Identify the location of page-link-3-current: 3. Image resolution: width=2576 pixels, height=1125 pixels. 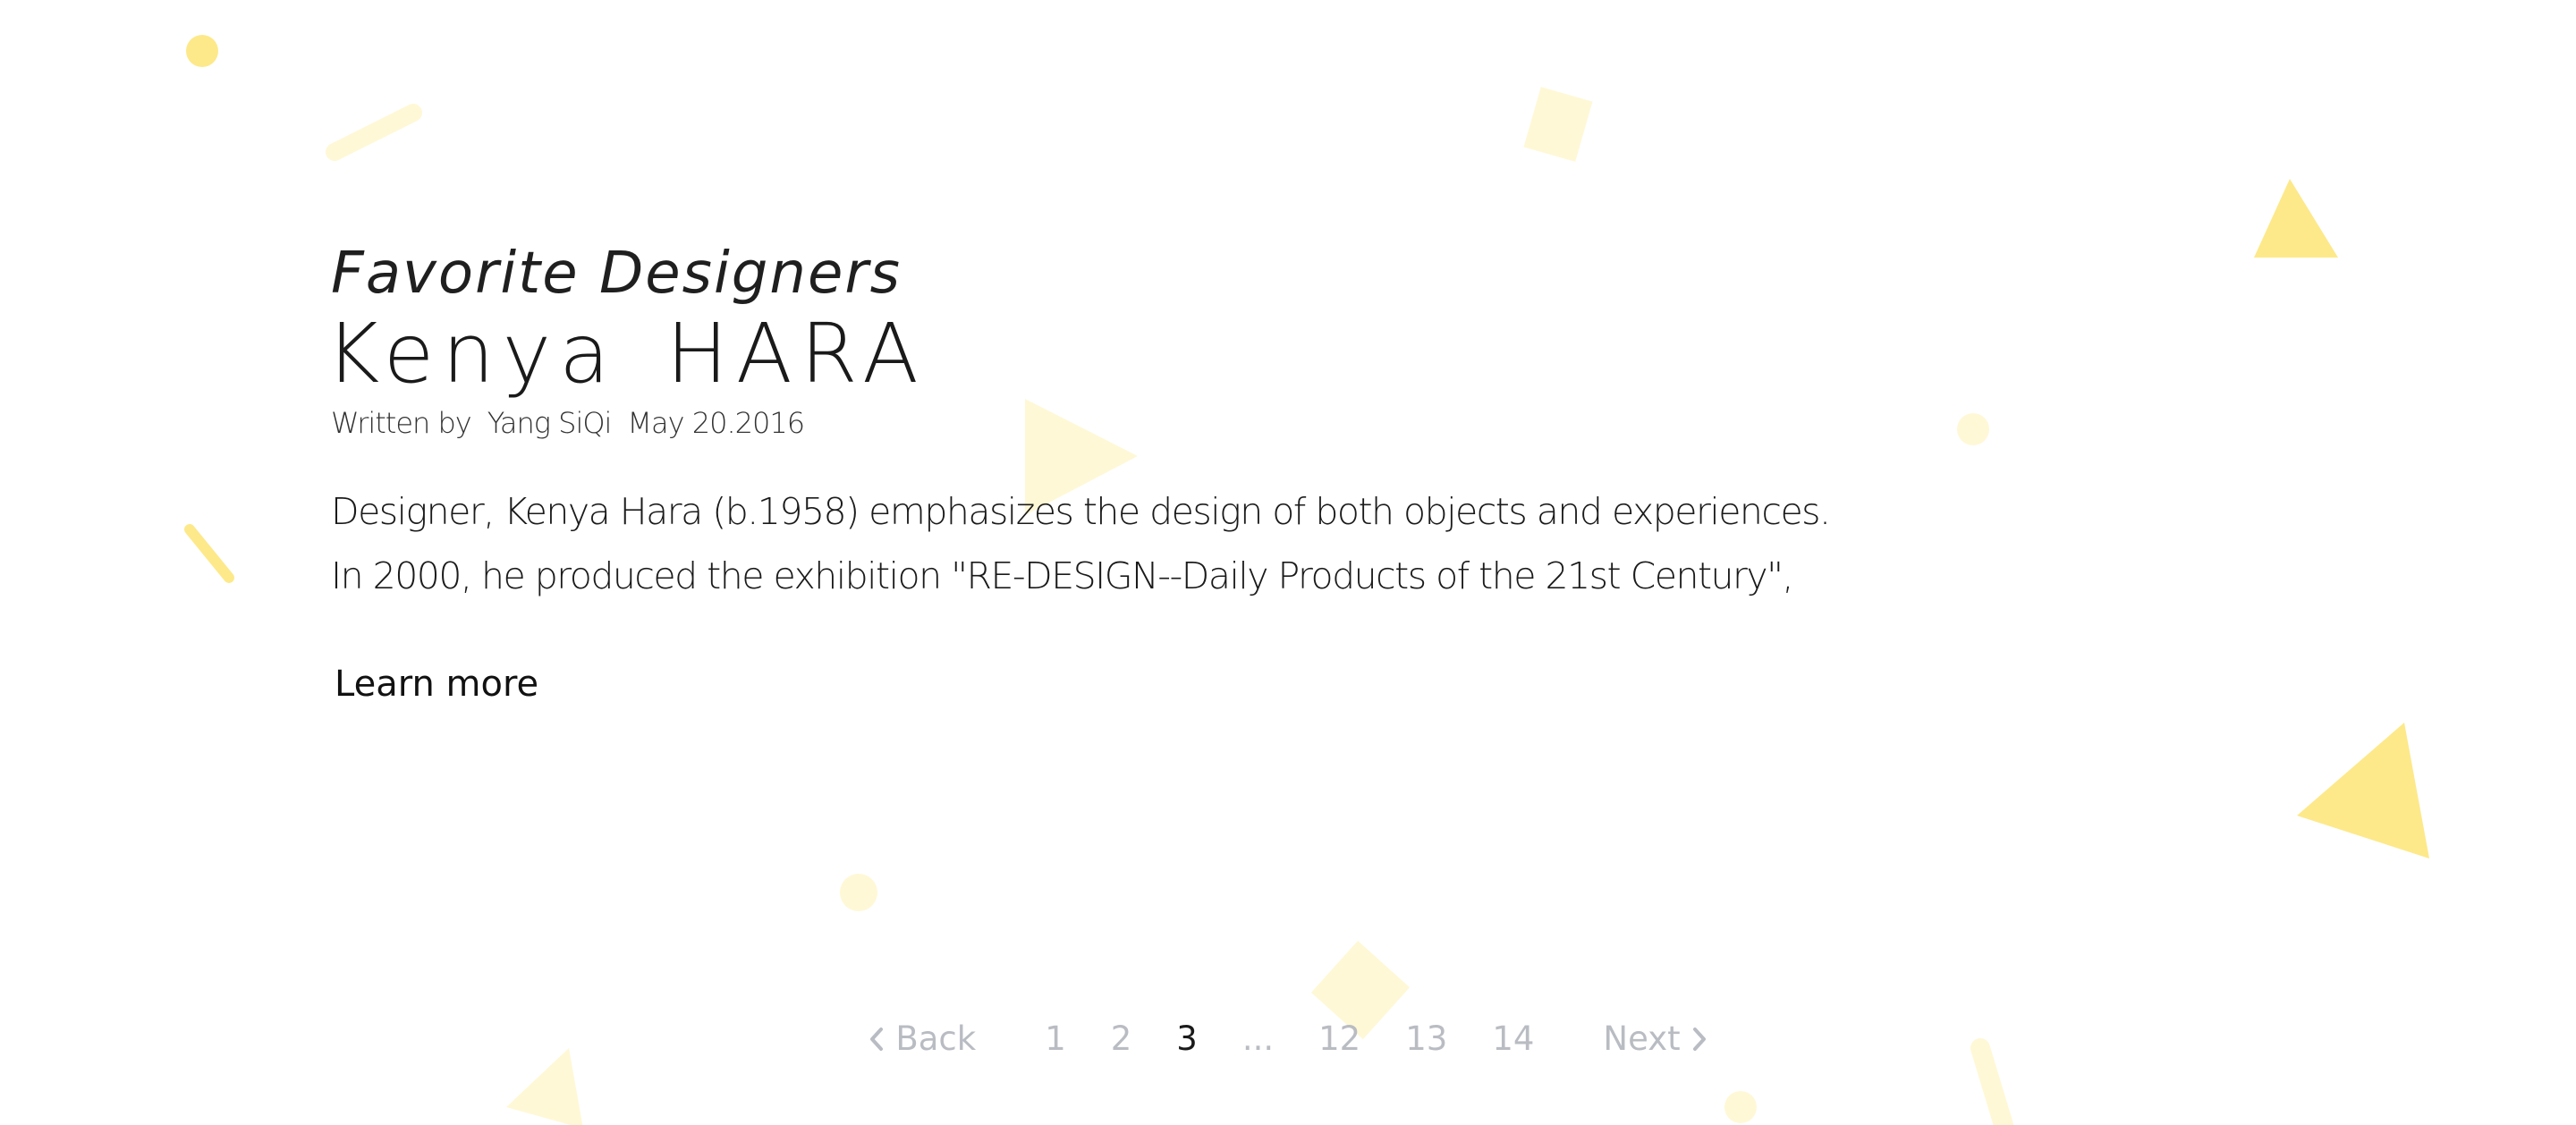
(1187, 1038).